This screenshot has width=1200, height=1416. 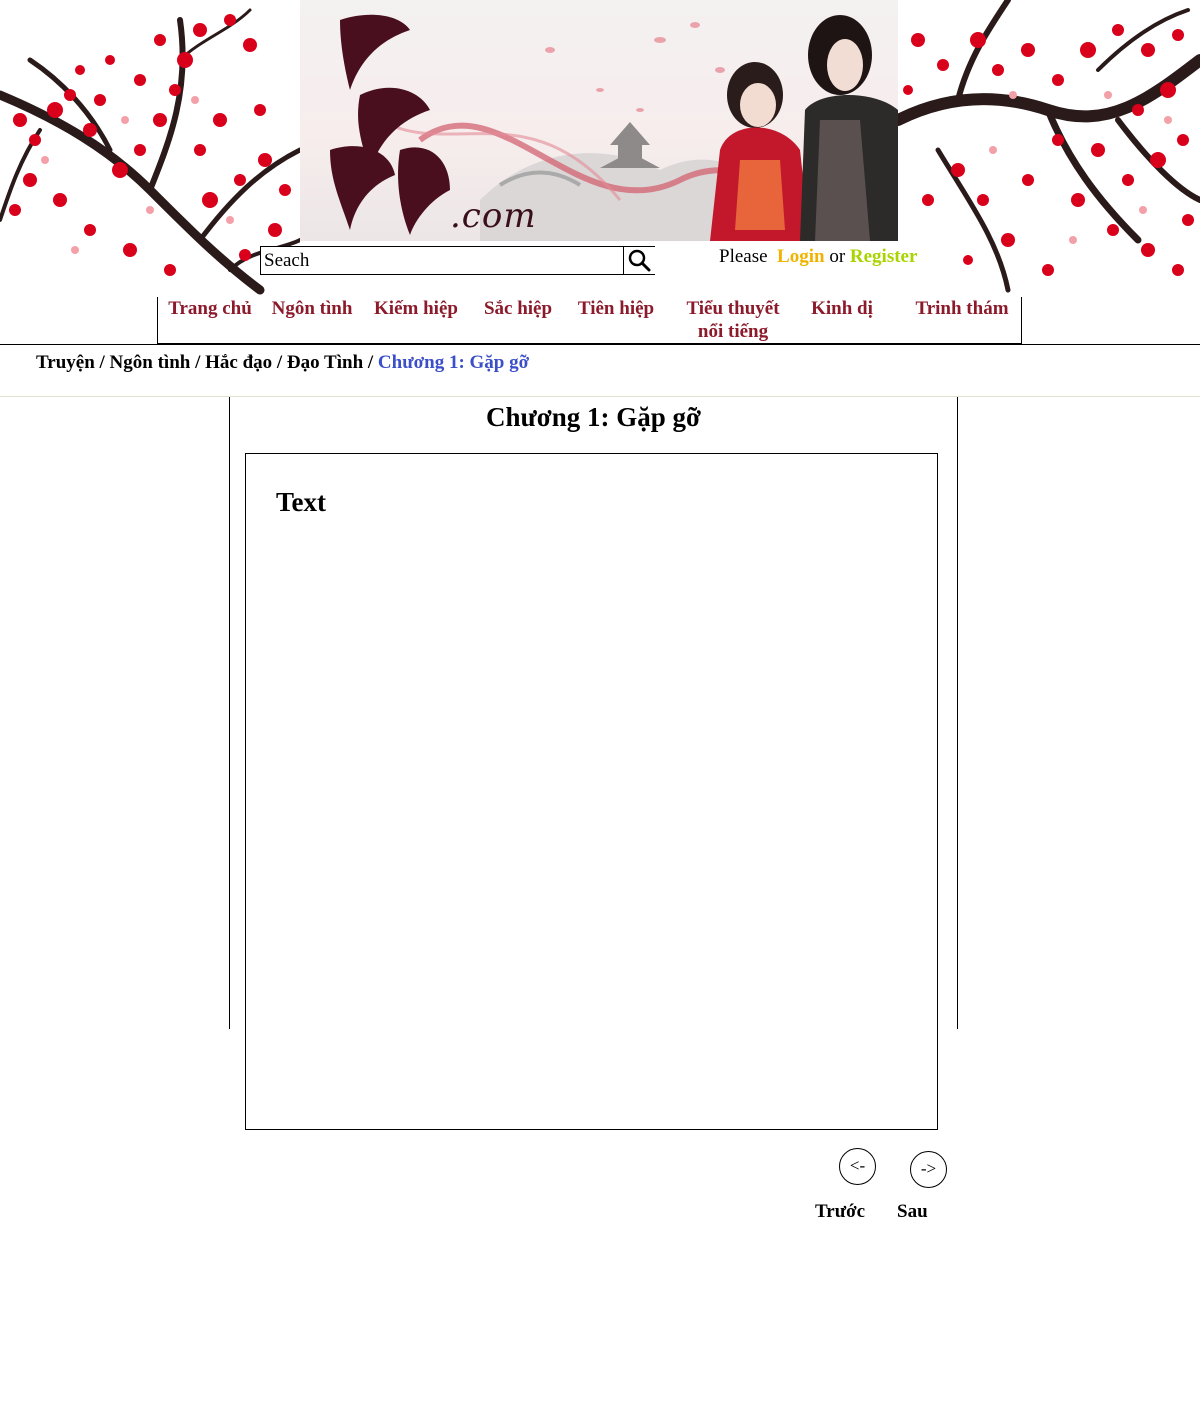 I want to click on chapter-content-text: Text, so click(x=301, y=502).